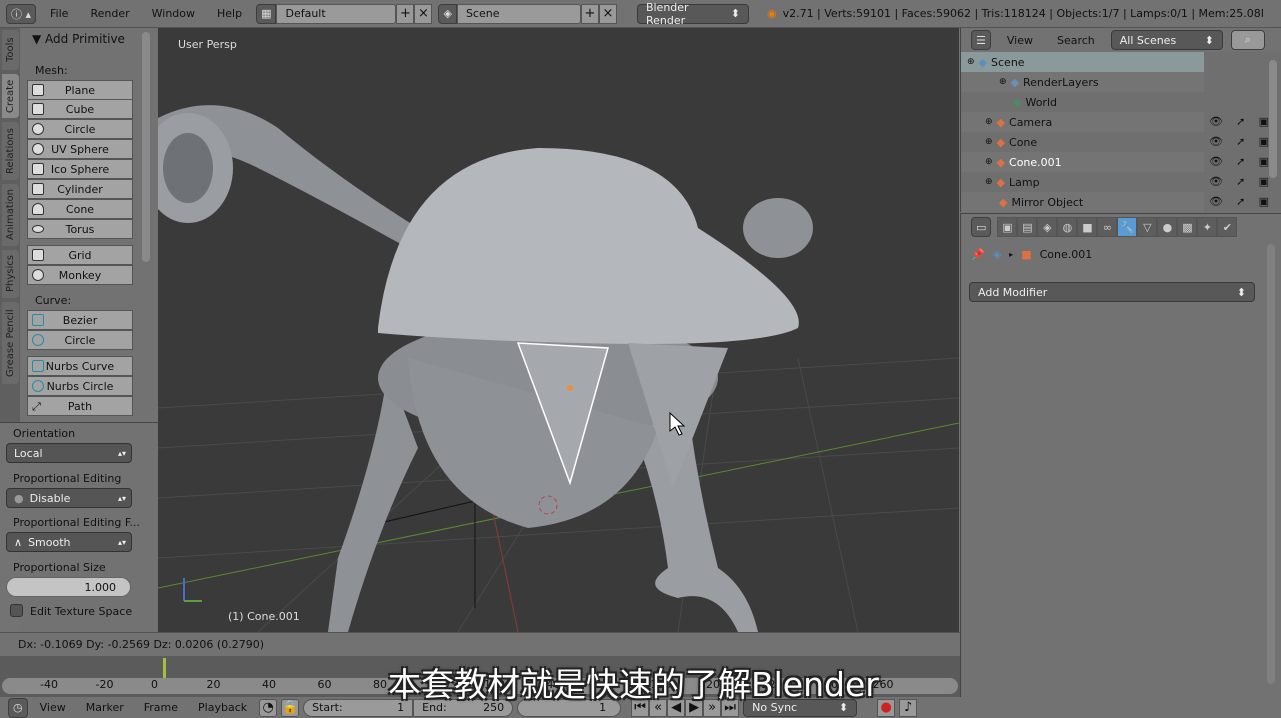 The width and height of the screenshot is (1281, 718). What do you see at coordinates (173, 13) in the screenshot?
I see `menu-window: Window` at bounding box center [173, 13].